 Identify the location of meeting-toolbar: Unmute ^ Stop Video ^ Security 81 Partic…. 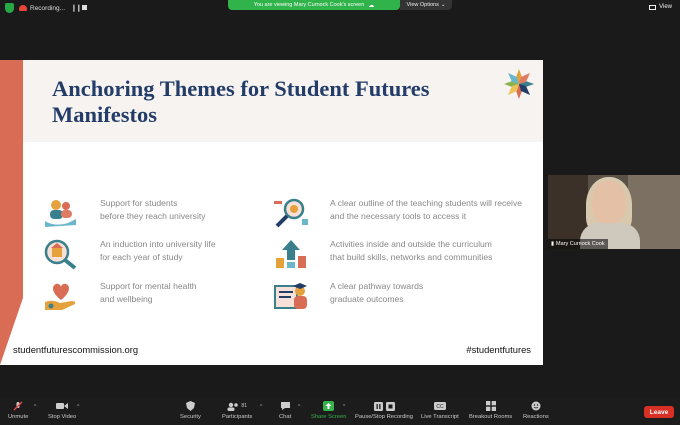
(340, 411).